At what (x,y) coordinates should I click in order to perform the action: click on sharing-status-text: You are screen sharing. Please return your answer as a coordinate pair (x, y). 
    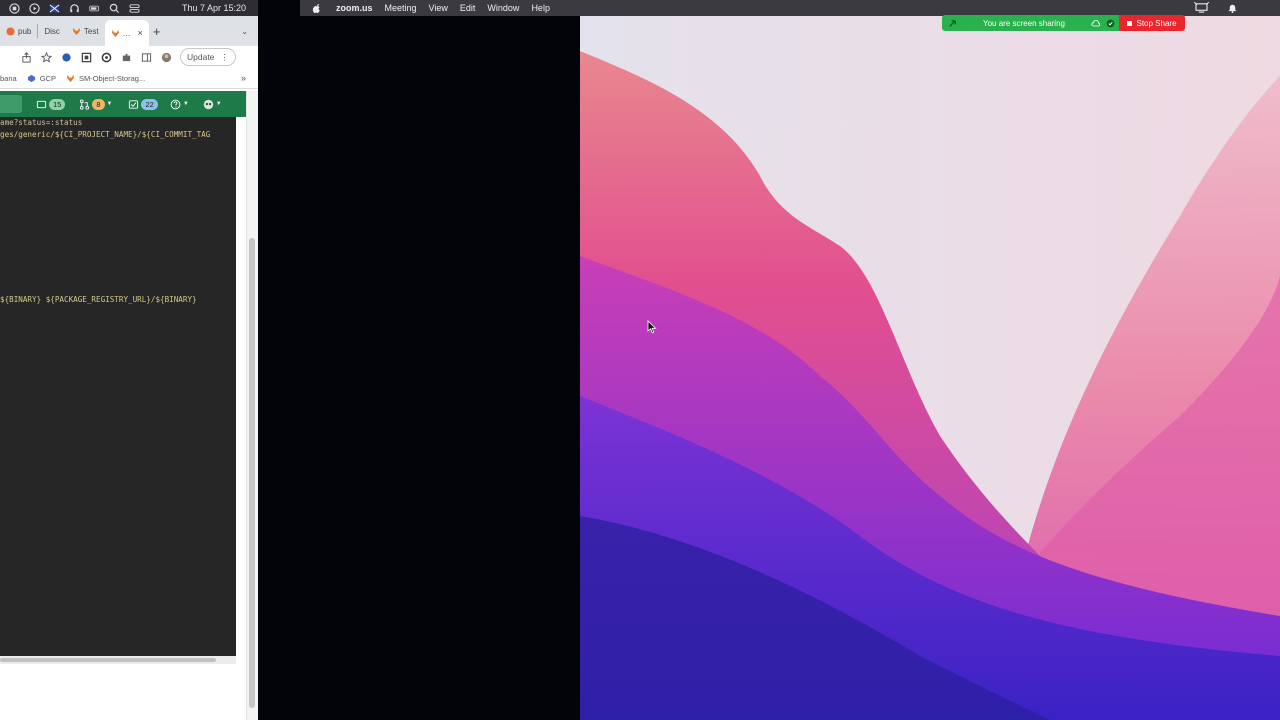
    Looking at the image, I should click on (1024, 23).